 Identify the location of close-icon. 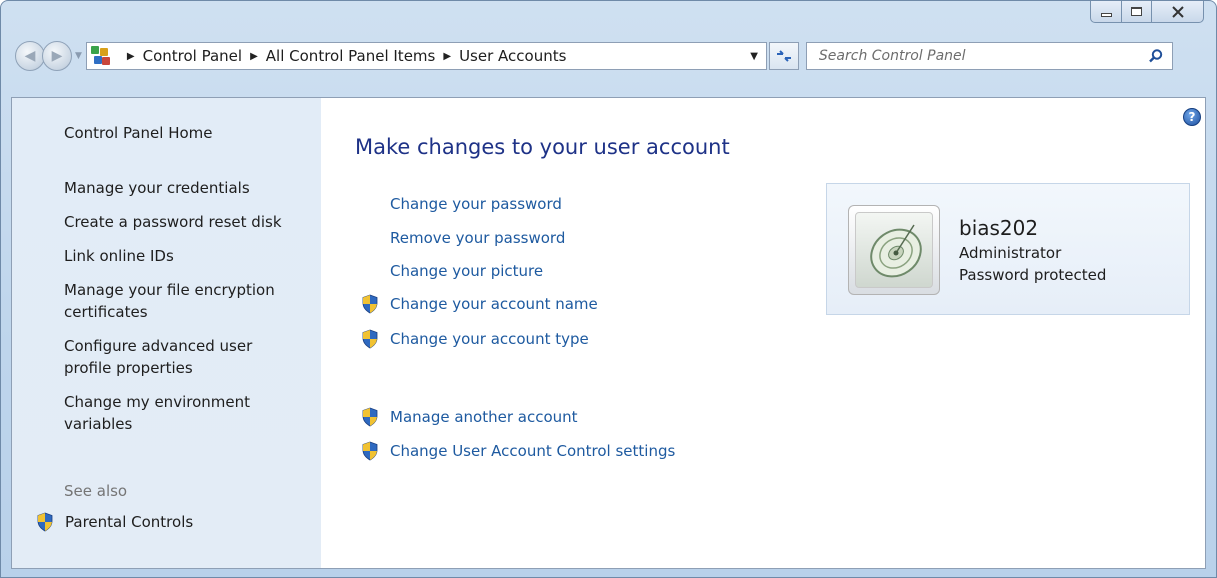
(1177, 11).